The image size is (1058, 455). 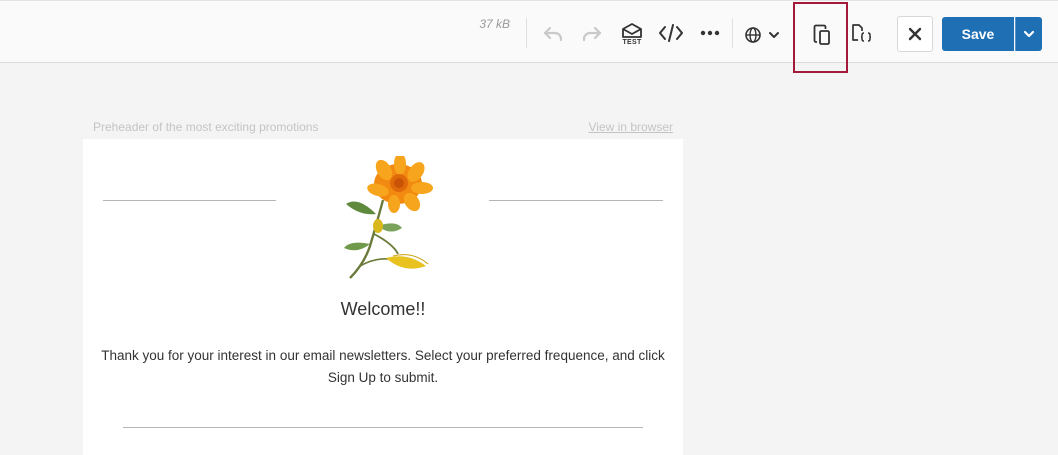 What do you see at coordinates (710, 33) in the screenshot?
I see `more-icon` at bounding box center [710, 33].